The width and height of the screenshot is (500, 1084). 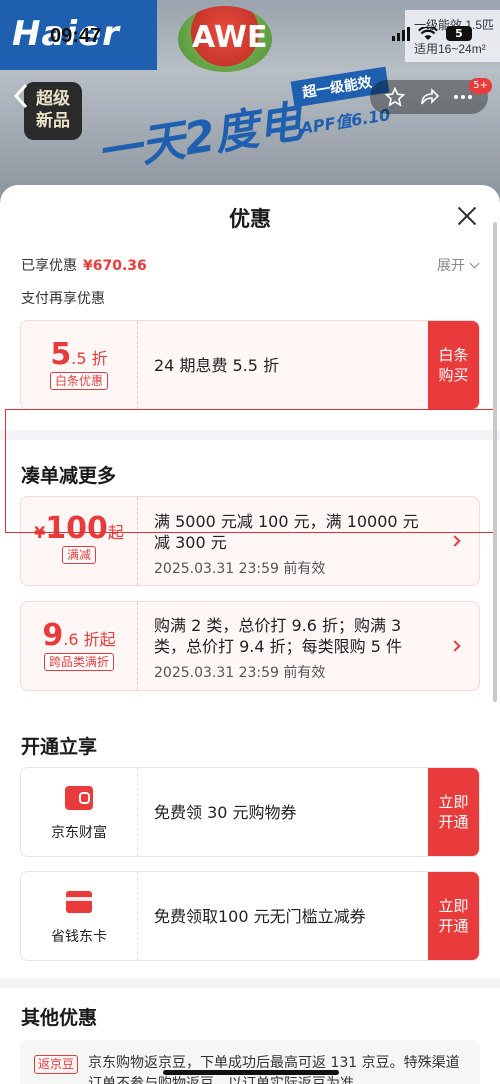 What do you see at coordinates (59, 747) in the screenshot?
I see `section-title-open: 开通立享` at bounding box center [59, 747].